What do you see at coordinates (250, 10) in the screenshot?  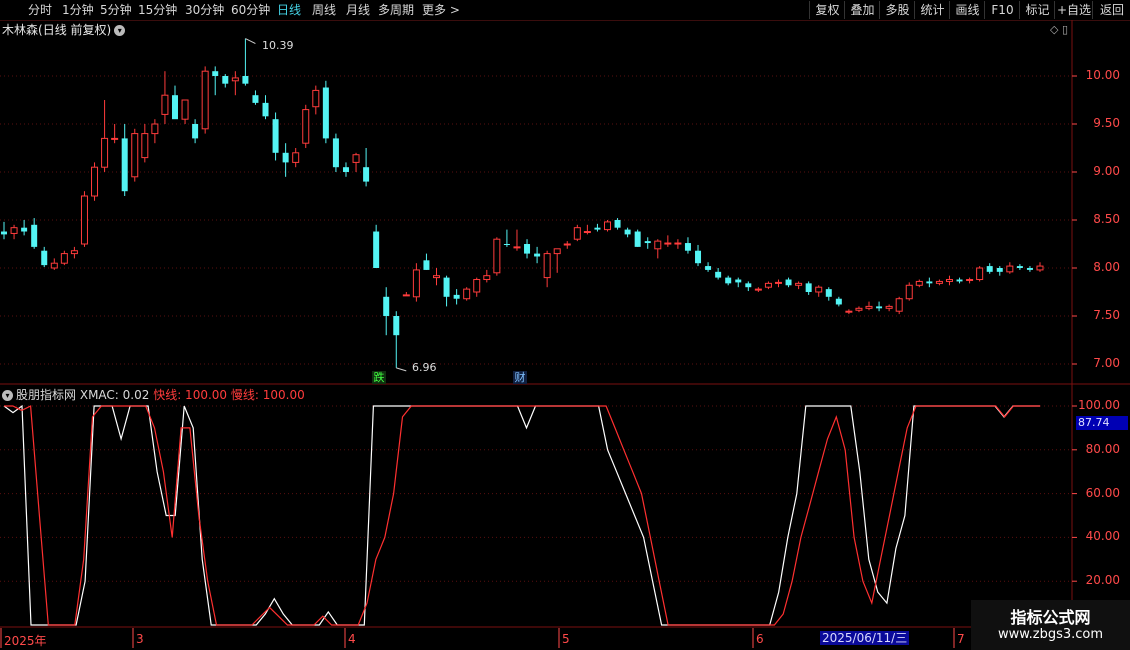 I see `period-tab-5: 60分钟` at bounding box center [250, 10].